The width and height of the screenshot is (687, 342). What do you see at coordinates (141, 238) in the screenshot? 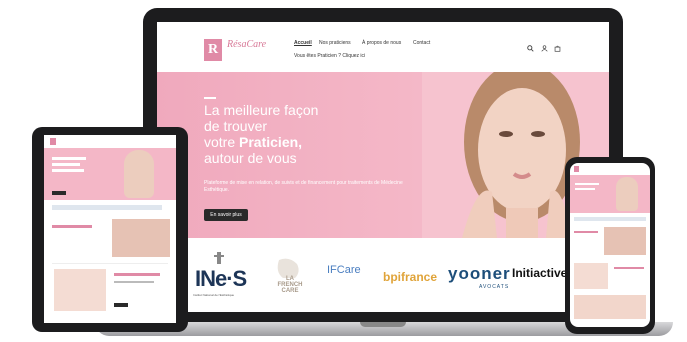
I see `tablet-faces-image` at bounding box center [141, 238].